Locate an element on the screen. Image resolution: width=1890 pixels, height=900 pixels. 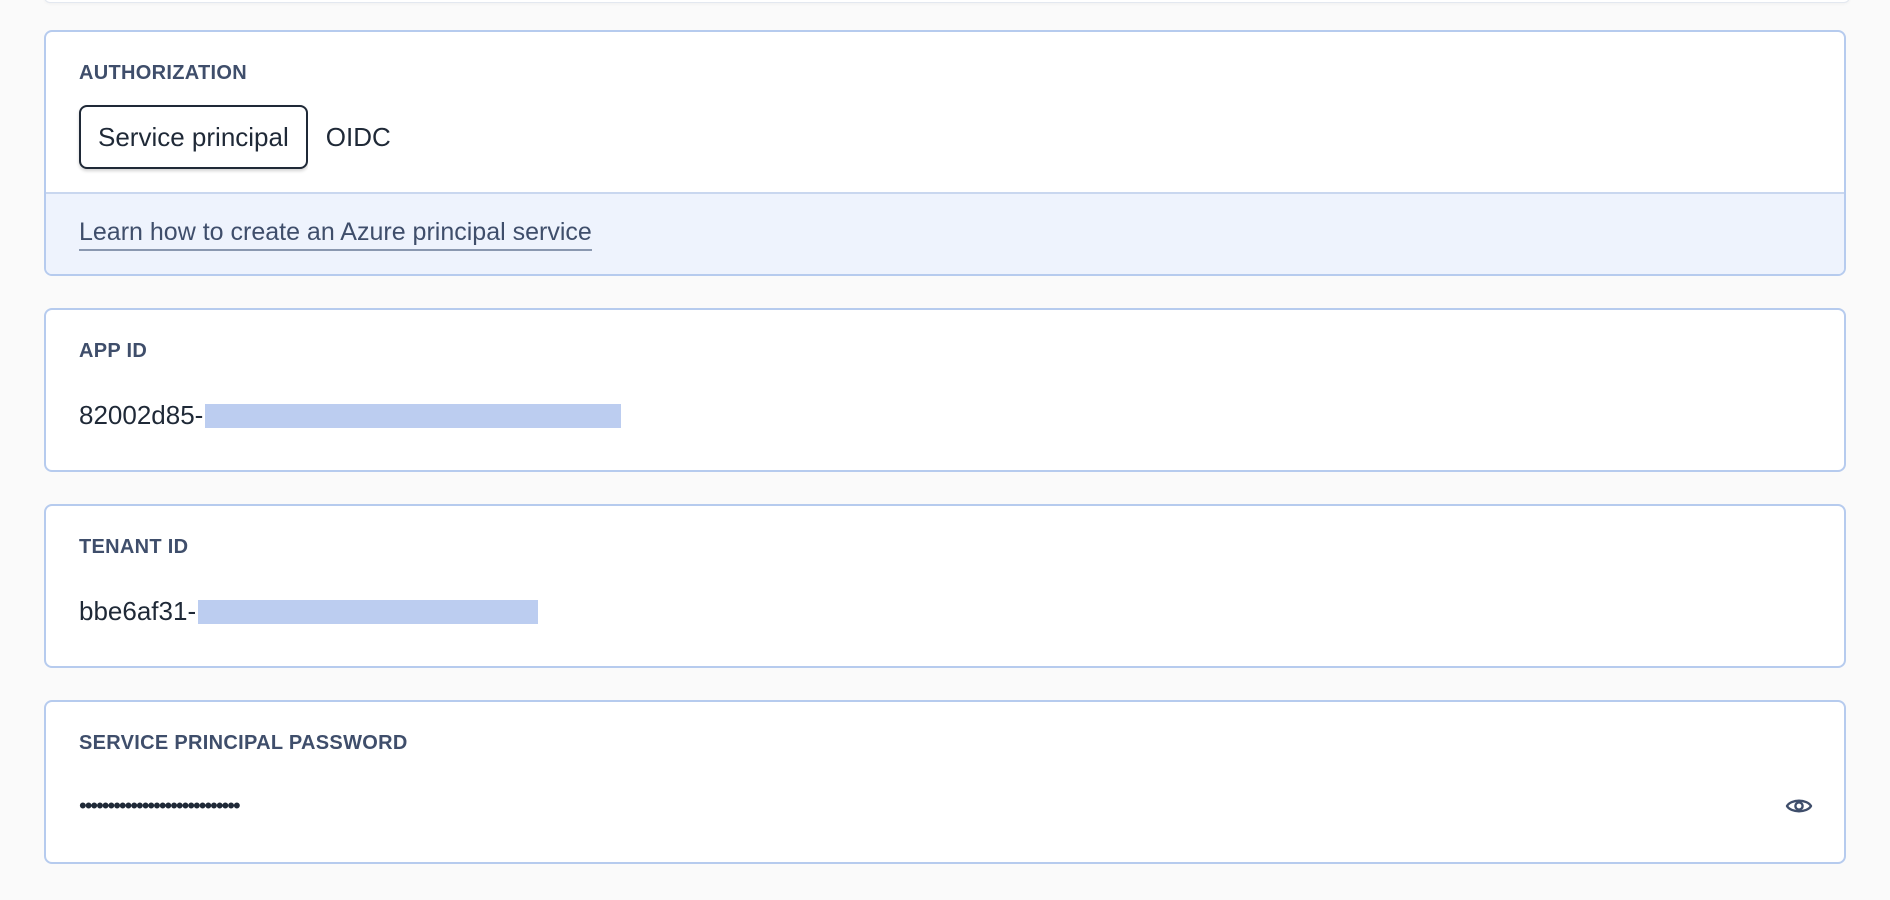
show-password-button is located at coordinates (1799, 806).